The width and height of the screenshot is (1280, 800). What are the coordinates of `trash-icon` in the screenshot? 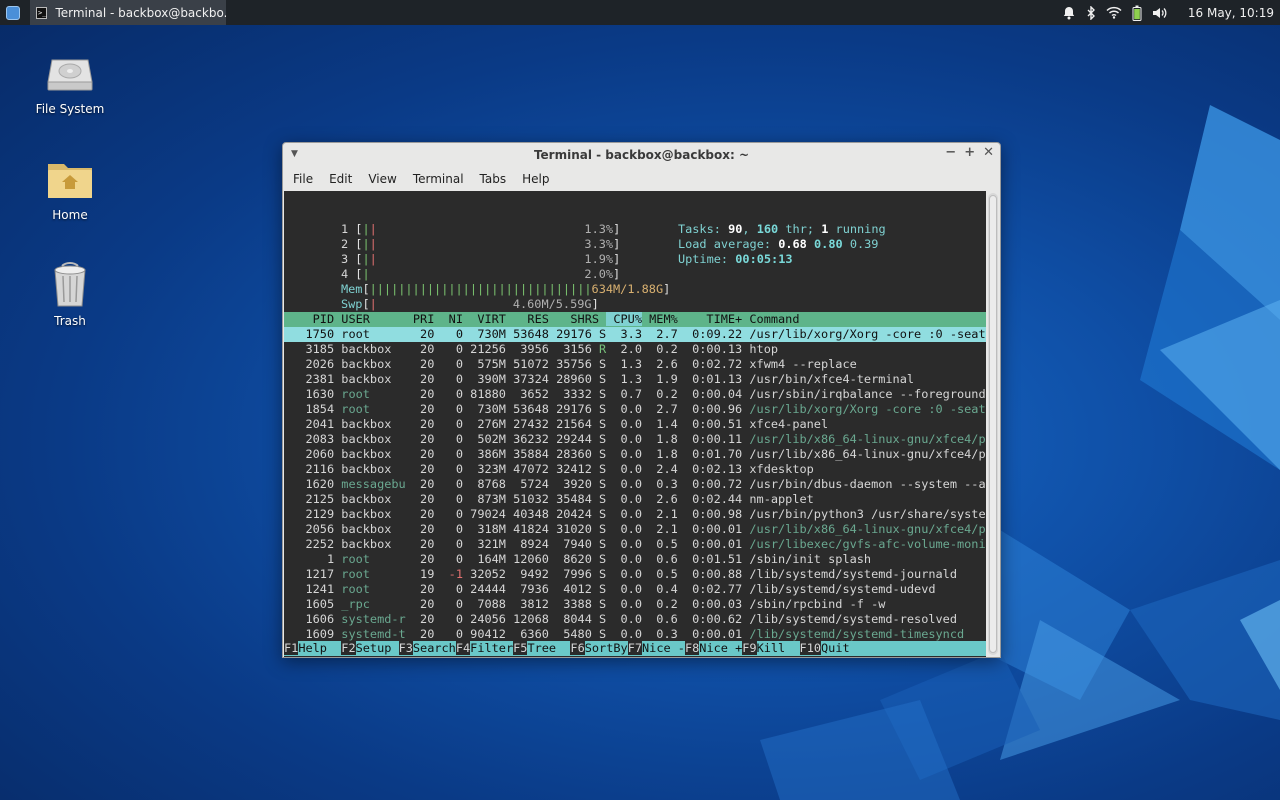 It's located at (70, 284).